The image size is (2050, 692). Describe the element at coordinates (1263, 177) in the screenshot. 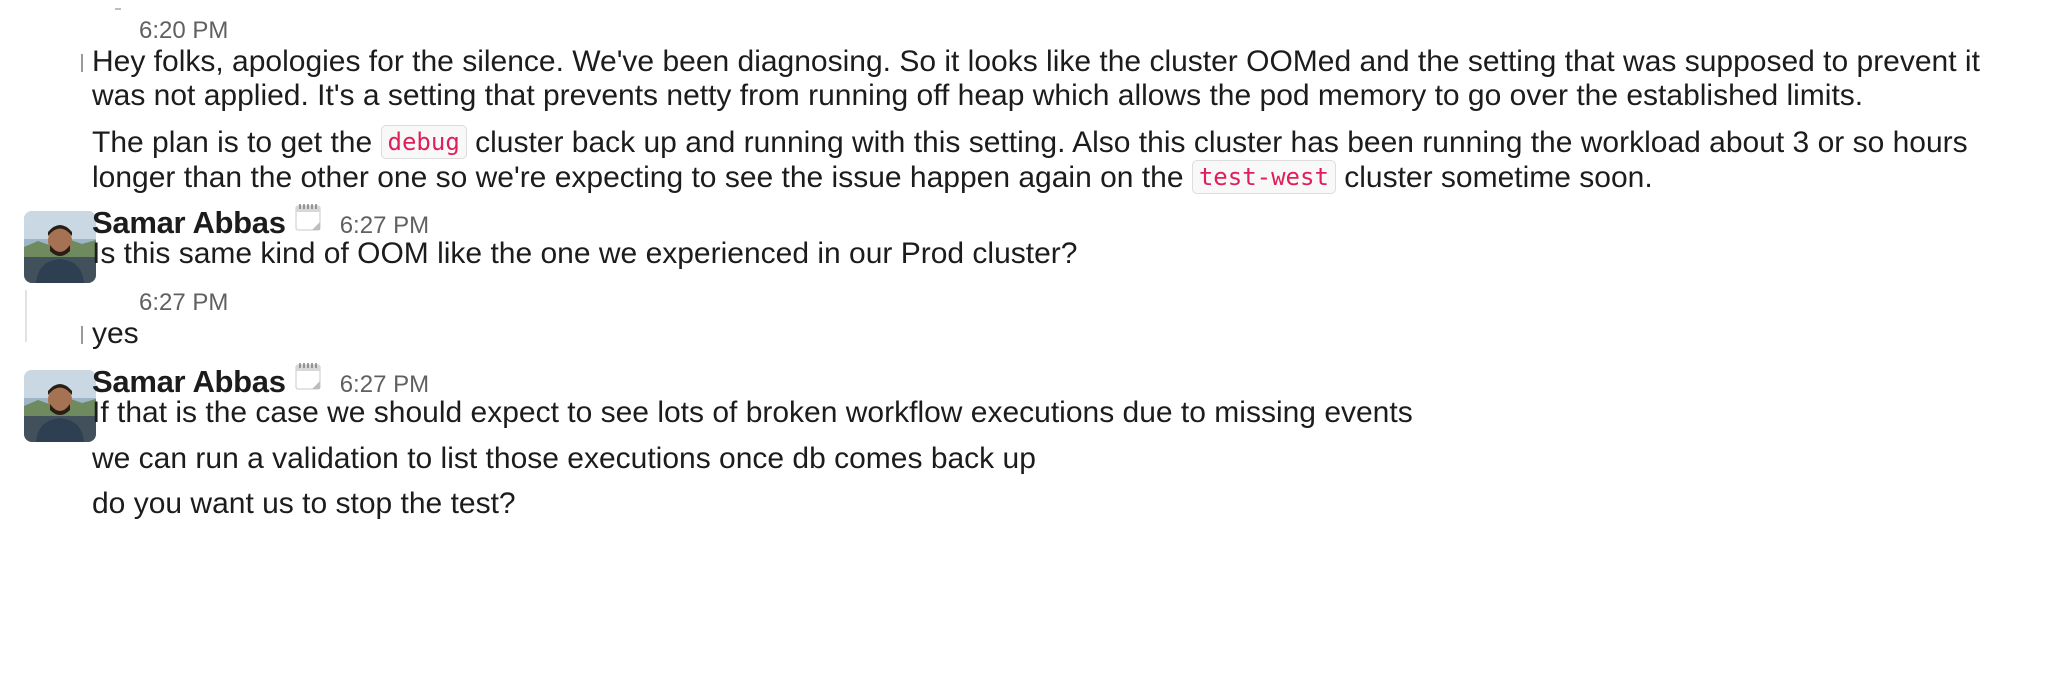

I see `inline-code: test-west` at that location.